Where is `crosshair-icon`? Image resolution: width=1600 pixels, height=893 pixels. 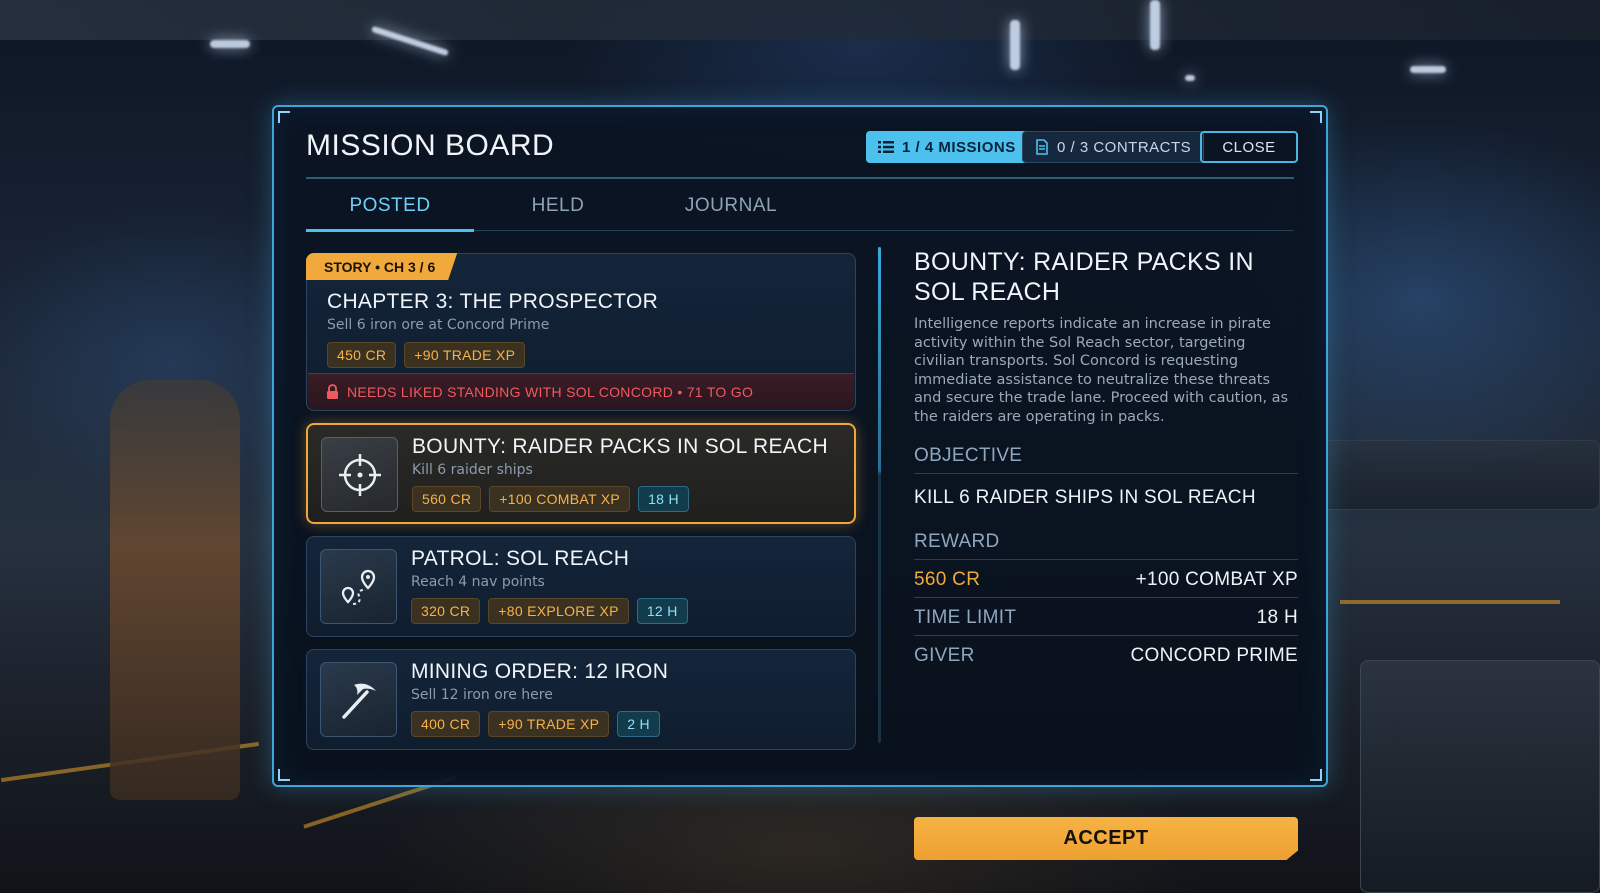 crosshair-icon is located at coordinates (359, 474).